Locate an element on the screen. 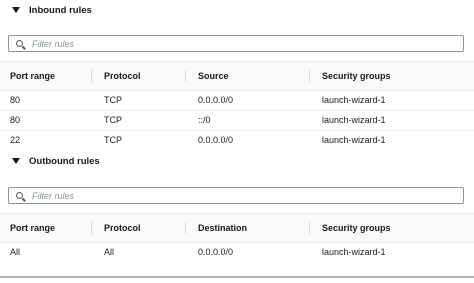 This screenshot has height=283, width=474. table-row: 22 TCP 0.0.0.0/0 launch-wizard-1 is located at coordinates (237, 140).